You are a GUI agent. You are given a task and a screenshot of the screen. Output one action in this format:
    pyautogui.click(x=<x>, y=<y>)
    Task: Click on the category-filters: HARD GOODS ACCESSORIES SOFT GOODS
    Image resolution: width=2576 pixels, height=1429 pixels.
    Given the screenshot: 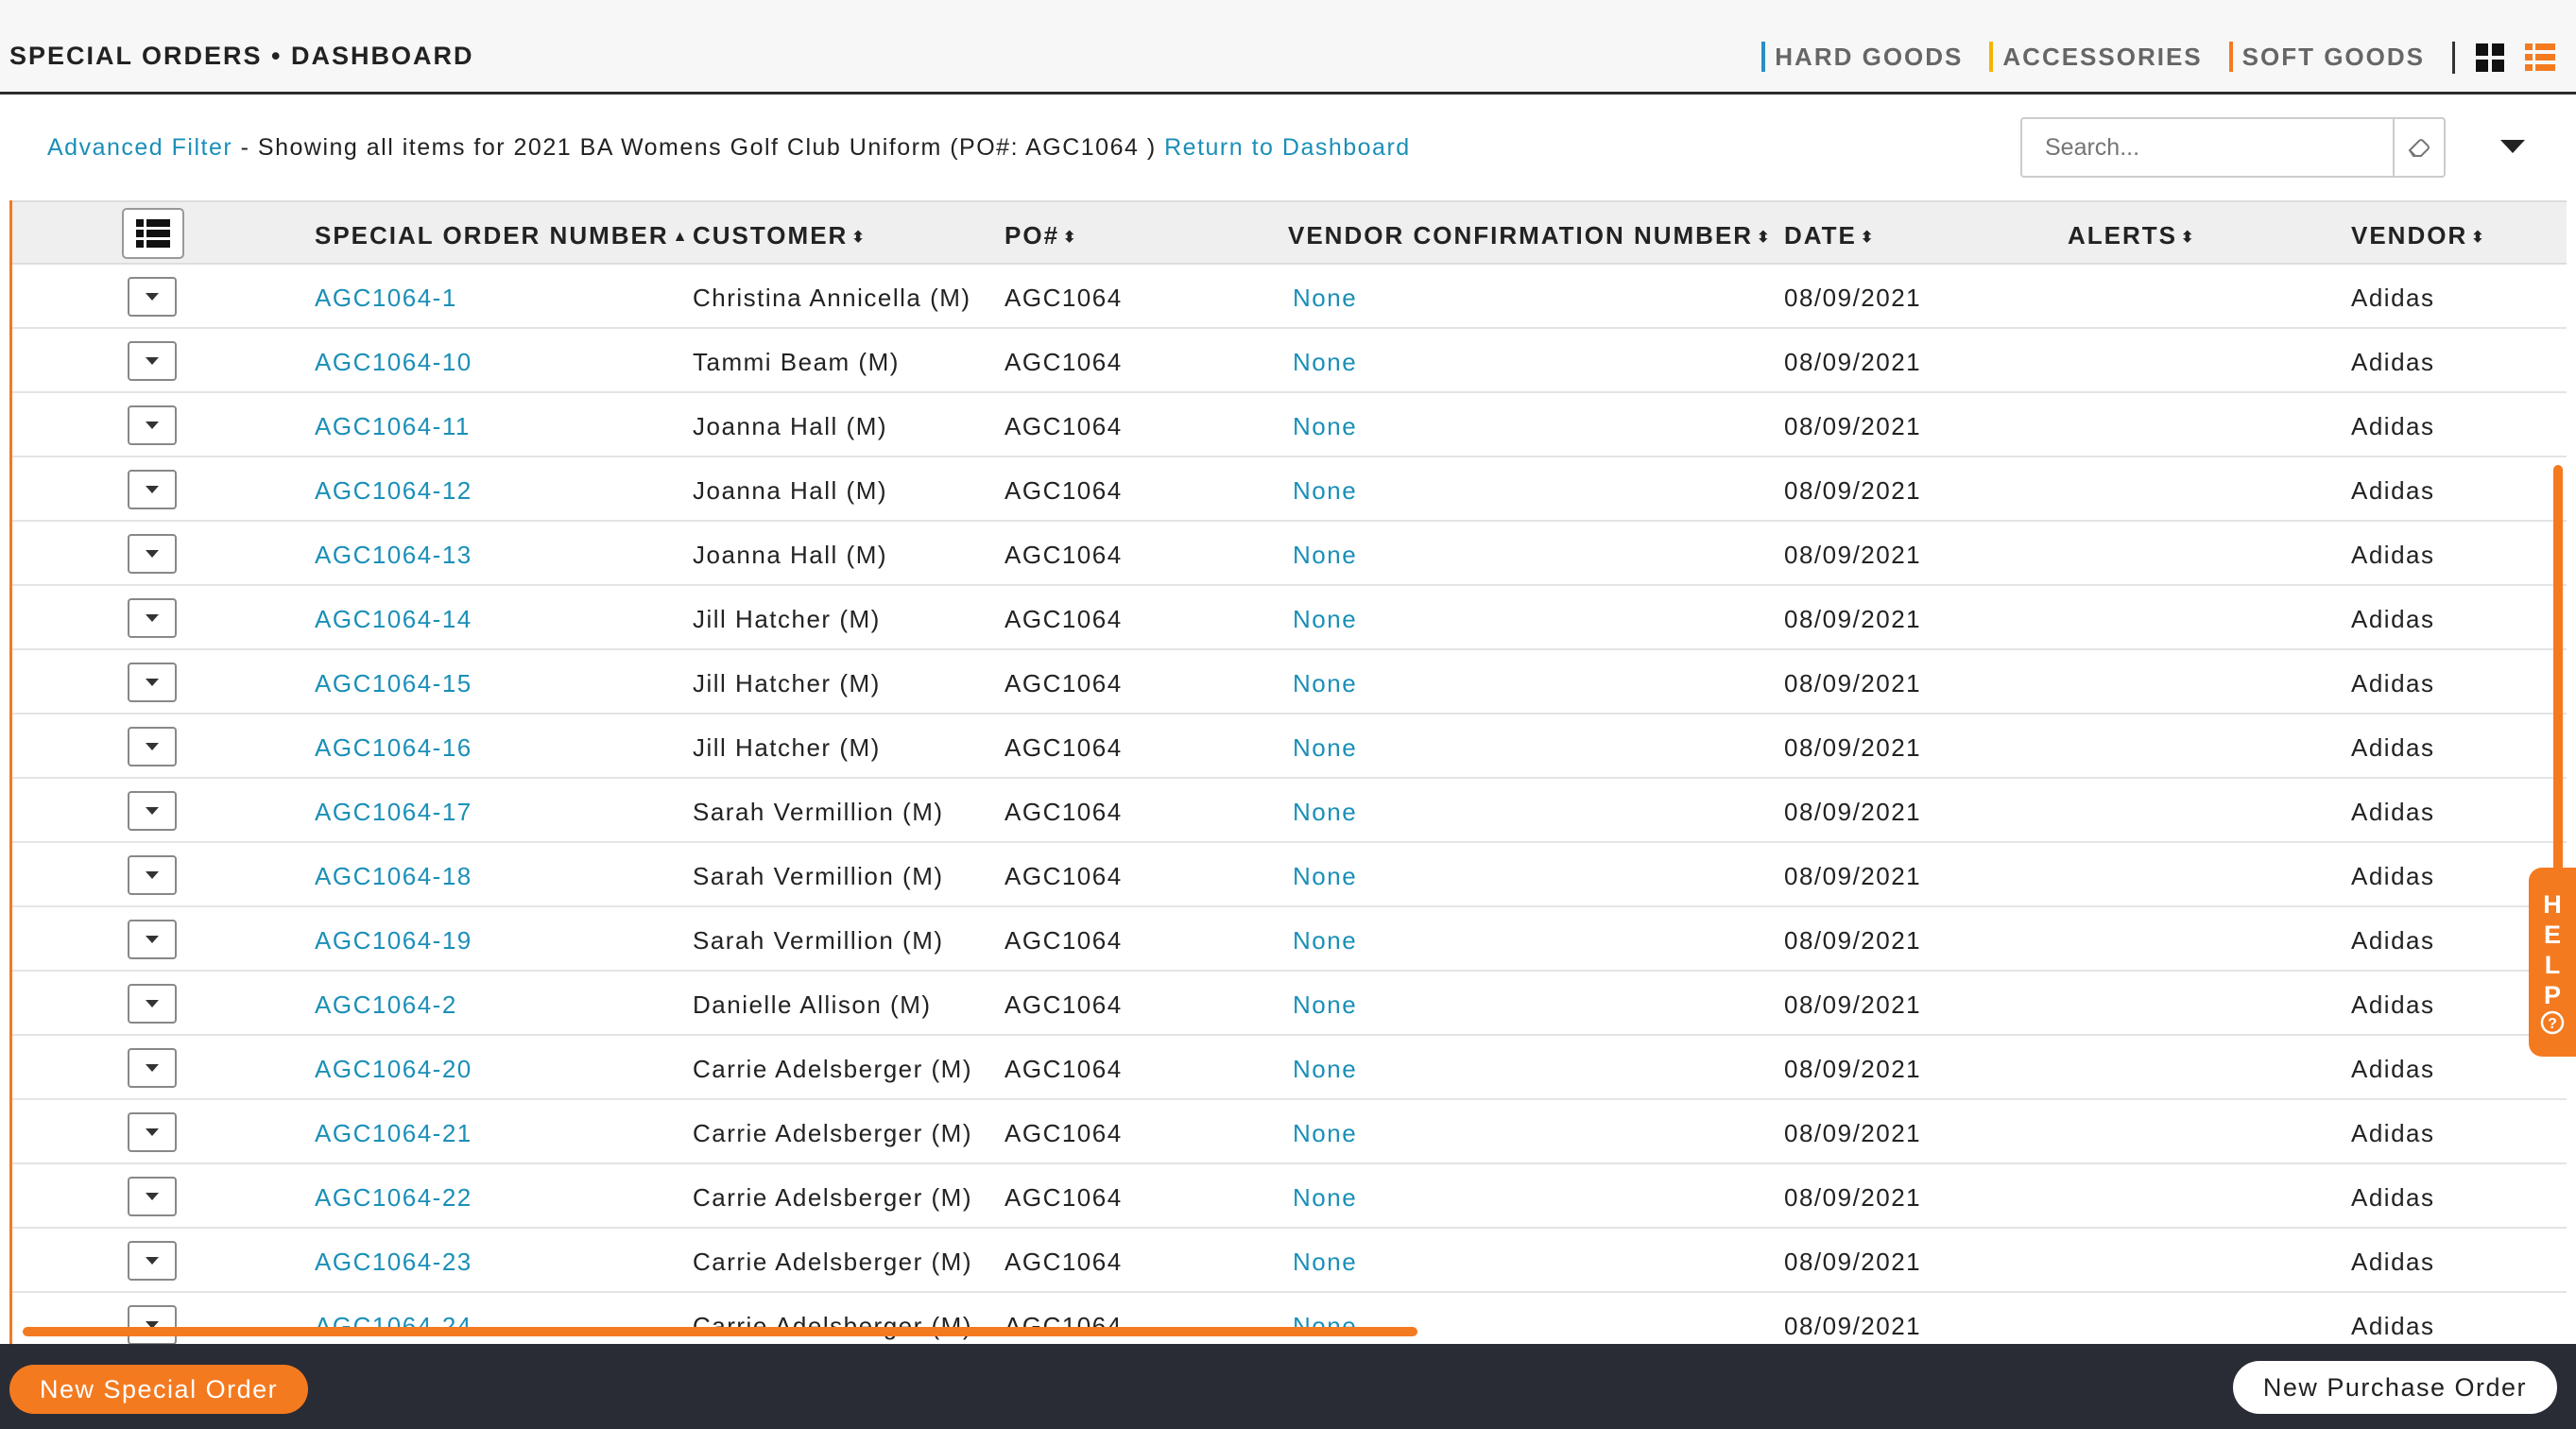 What is the action you would take?
    pyautogui.click(x=2080, y=57)
    